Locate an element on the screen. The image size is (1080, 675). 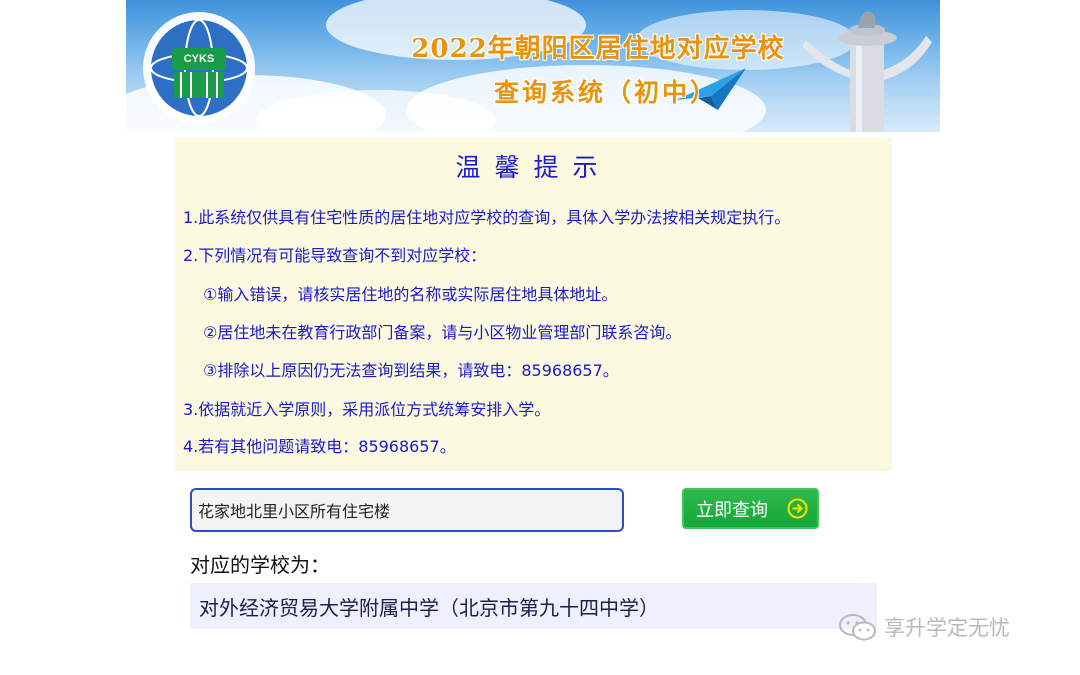
banner-background is located at coordinates (529, 66).